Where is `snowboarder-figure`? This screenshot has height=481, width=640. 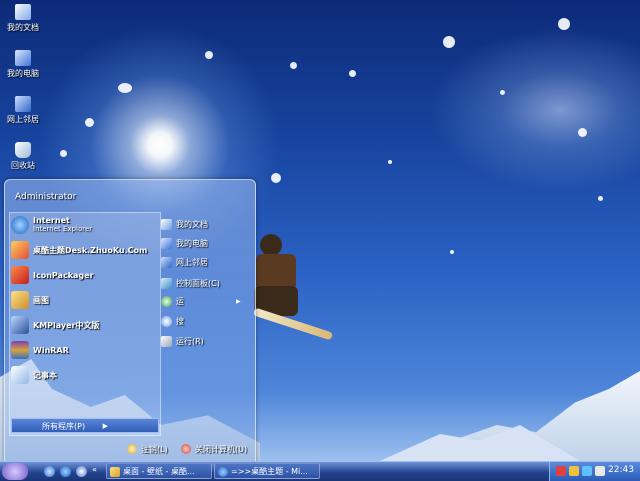 snowboarder-figure is located at coordinates (295, 290).